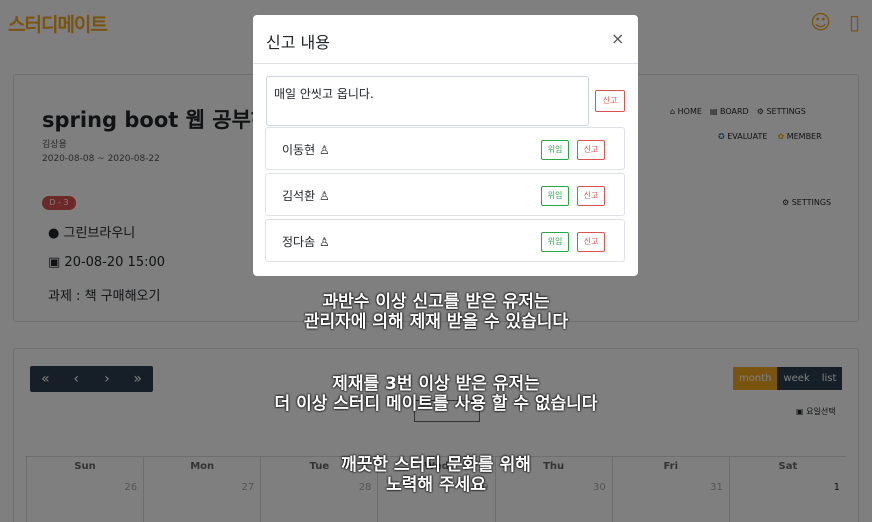  I want to click on submit-report-button: 신고, so click(610, 101).